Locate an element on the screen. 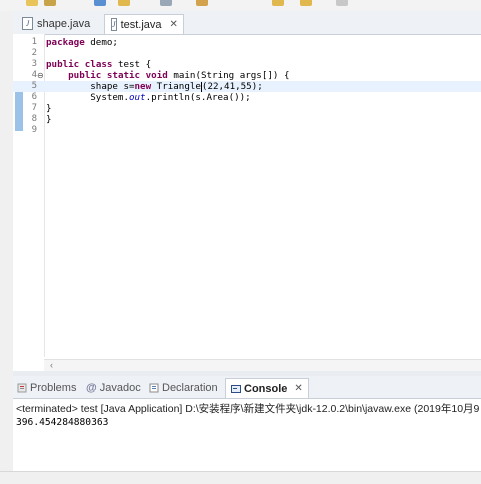 The image size is (481, 484). toolbar-open-icon is located at coordinates (124, 3).